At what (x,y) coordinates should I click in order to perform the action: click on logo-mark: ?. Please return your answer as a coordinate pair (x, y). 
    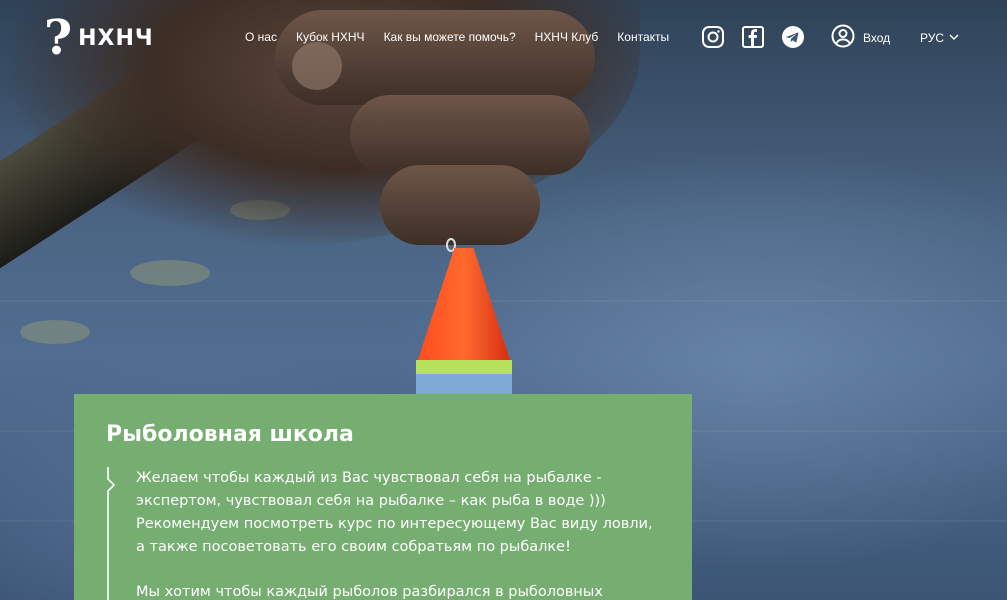
    Looking at the image, I should click on (58, 38).